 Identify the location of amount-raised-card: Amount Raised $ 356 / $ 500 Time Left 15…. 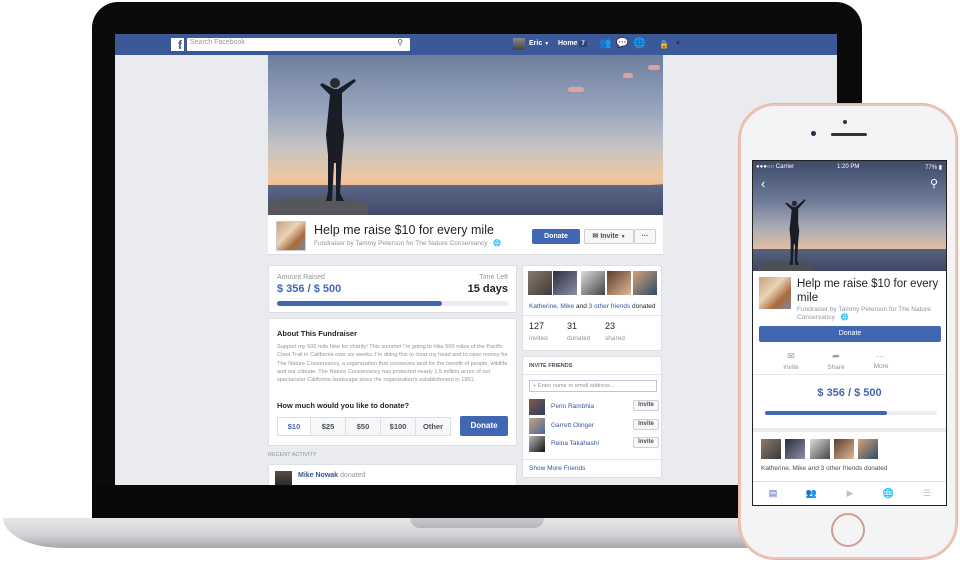
(392, 289).